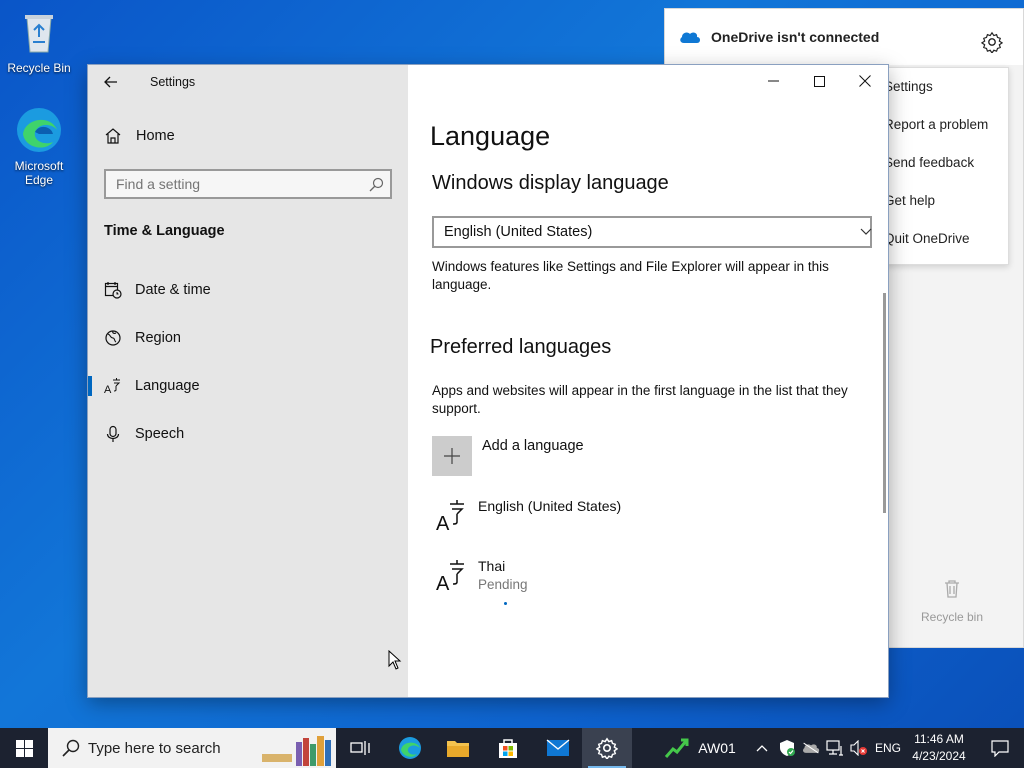  I want to click on menu-item-quit-onedrive: Quit OneDrive, so click(942, 239).